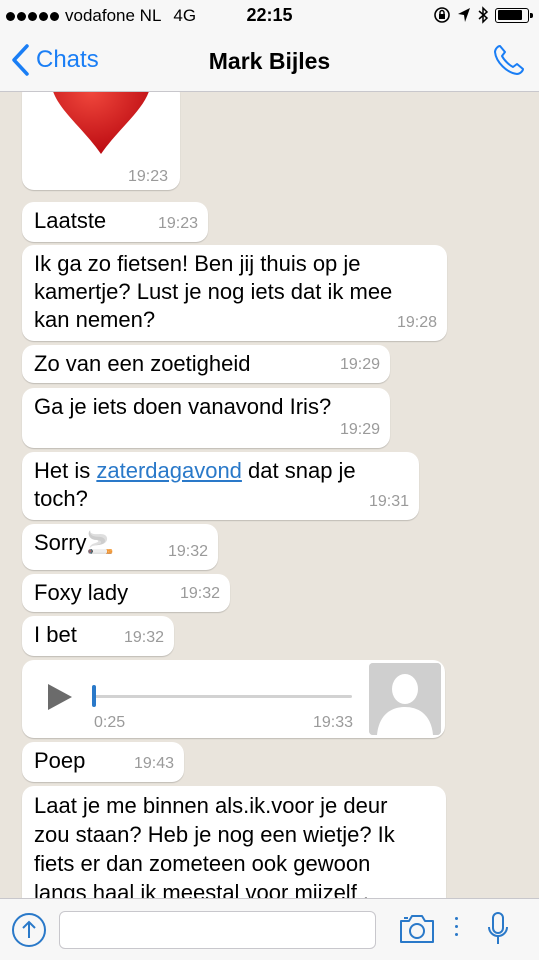  I want to click on sticker-message: 19:23, so click(101, 141).